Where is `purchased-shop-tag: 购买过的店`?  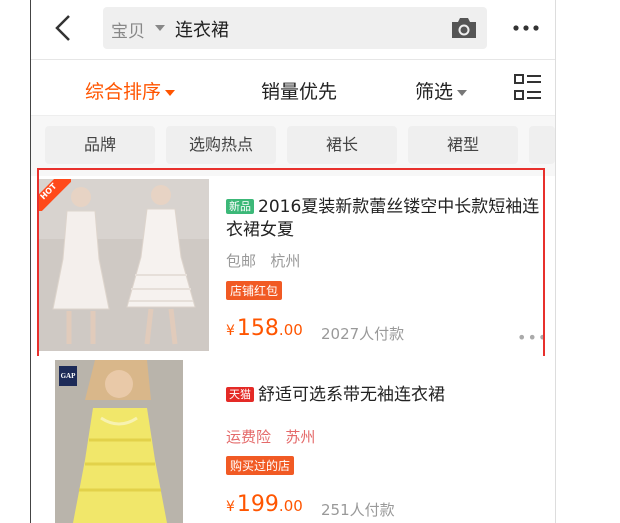 purchased-shop-tag: 购买过的店 is located at coordinates (260, 465).